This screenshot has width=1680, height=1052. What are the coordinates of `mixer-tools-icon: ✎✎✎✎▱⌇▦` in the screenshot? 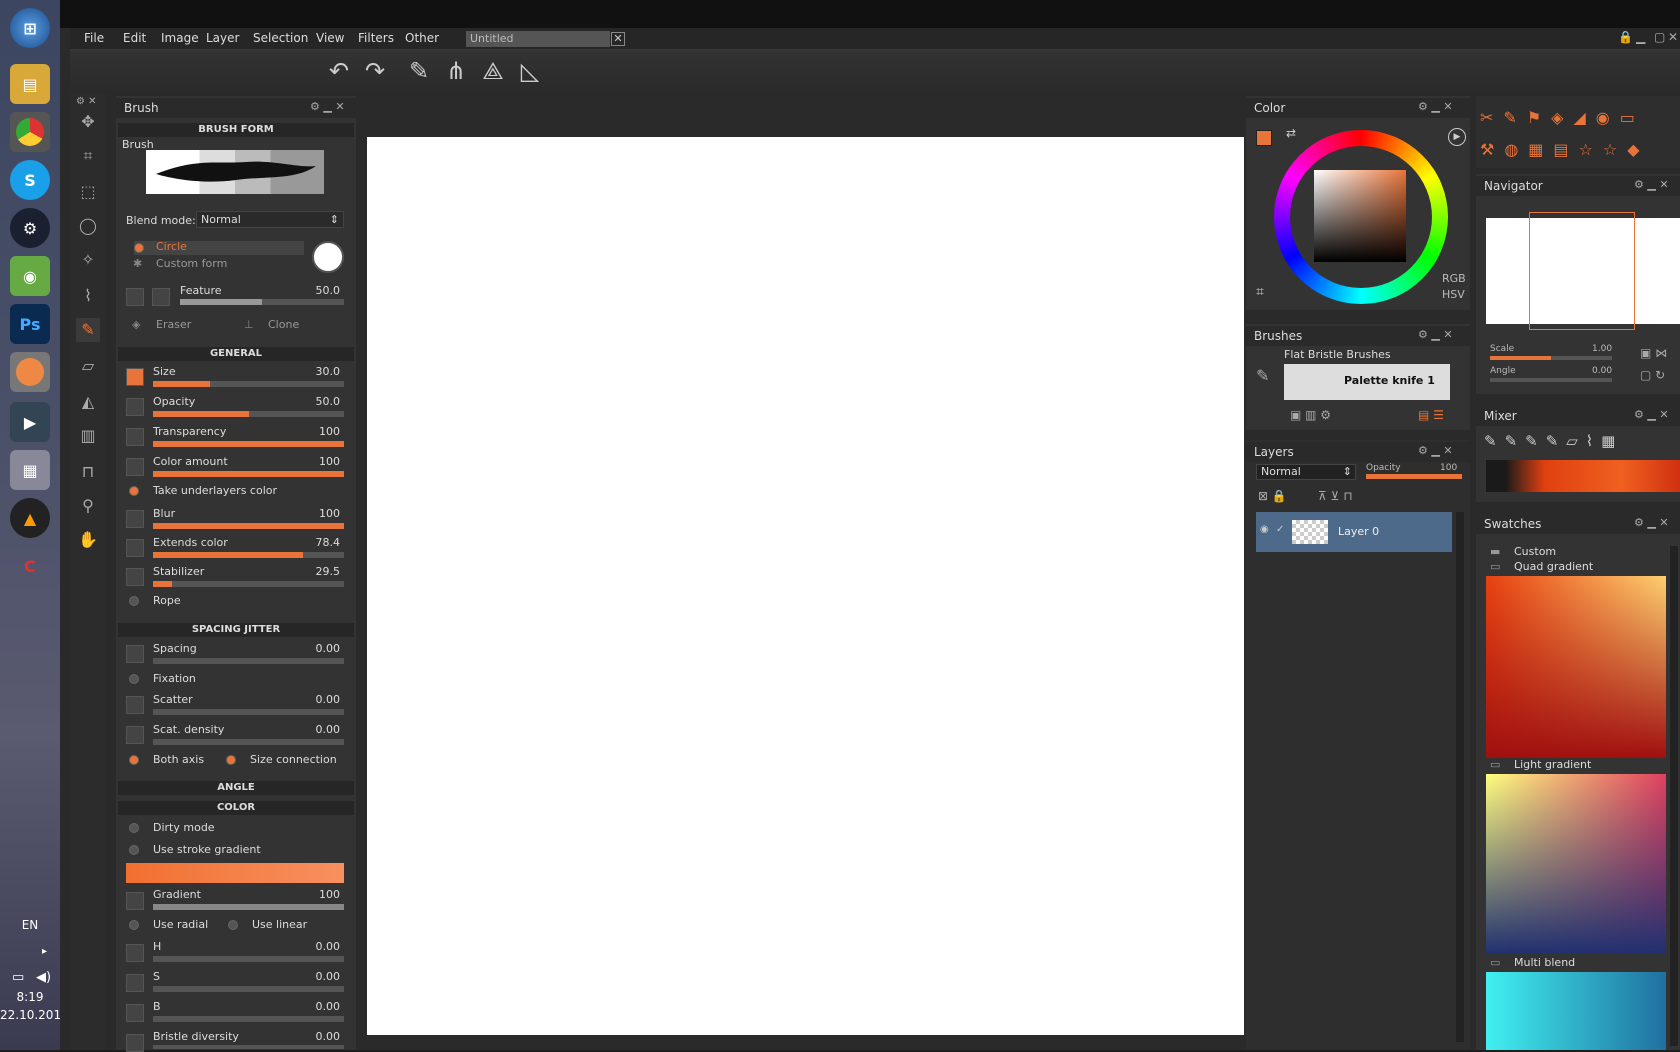 It's located at (1553, 441).